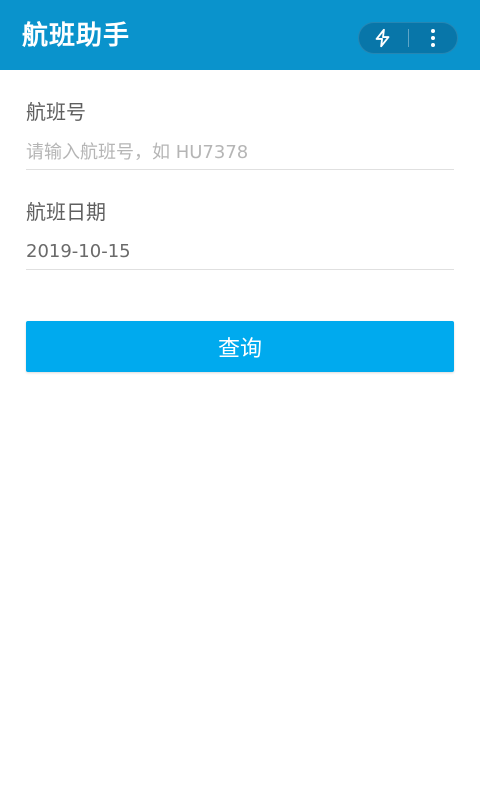  What do you see at coordinates (78, 252) in the screenshot?
I see `flight-date-picker: 2019-10-15` at bounding box center [78, 252].